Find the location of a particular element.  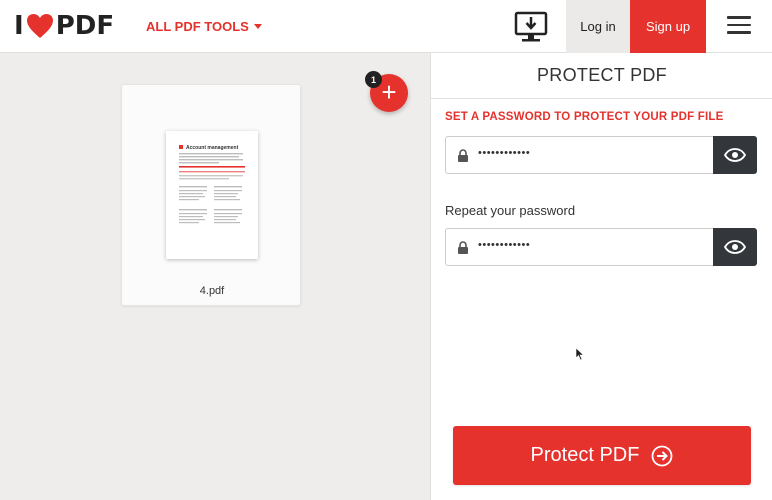

ilovepdf-logo: I PDF is located at coordinates (64, 26).